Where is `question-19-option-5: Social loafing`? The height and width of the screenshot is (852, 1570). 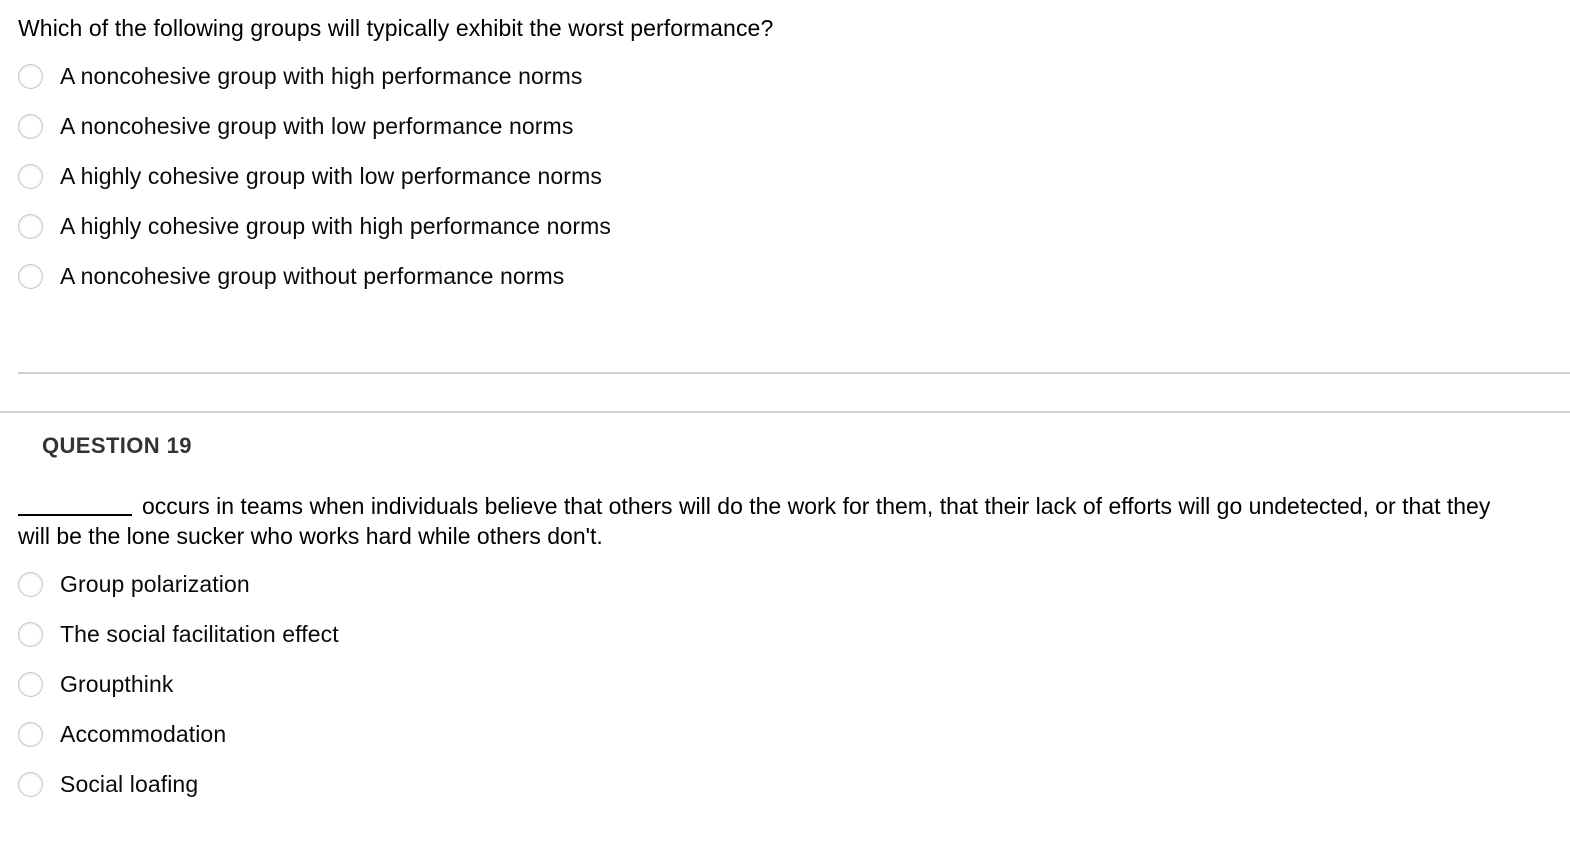 question-19-option-5: Social loafing is located at coordinates (785, 784).